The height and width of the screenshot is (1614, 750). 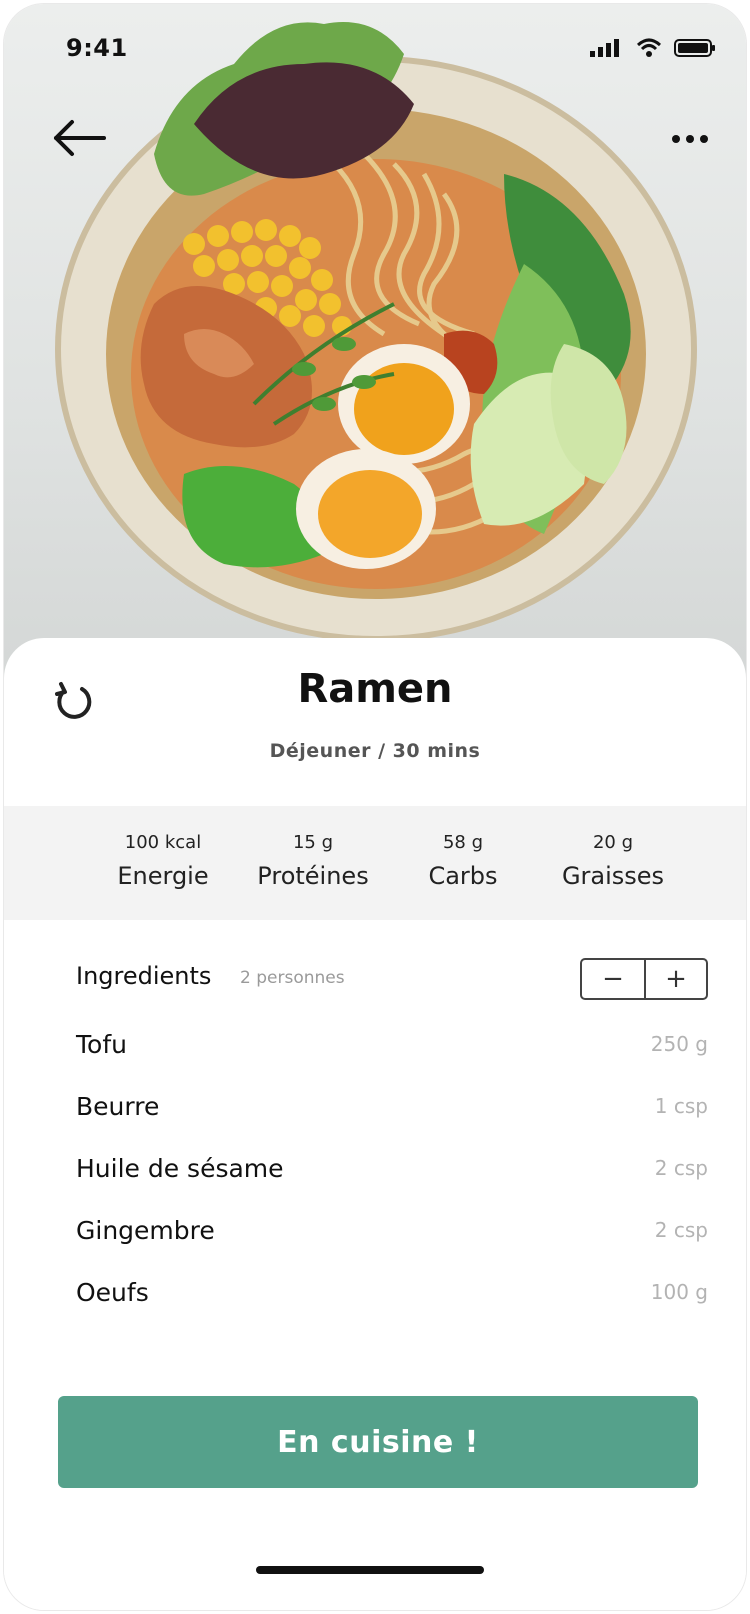 What do you see at coordinates (463, 860) in the screenshot?
I see `nutrition-item-carbs: 58 g Carbs` at bounding box center [463, 860].